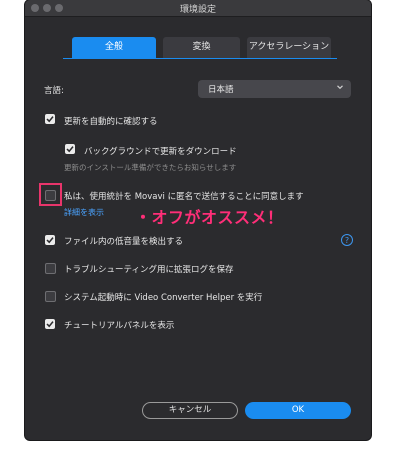 The image size is (396, 460). I want to click on tab-general: 全般, so click(114, 47).